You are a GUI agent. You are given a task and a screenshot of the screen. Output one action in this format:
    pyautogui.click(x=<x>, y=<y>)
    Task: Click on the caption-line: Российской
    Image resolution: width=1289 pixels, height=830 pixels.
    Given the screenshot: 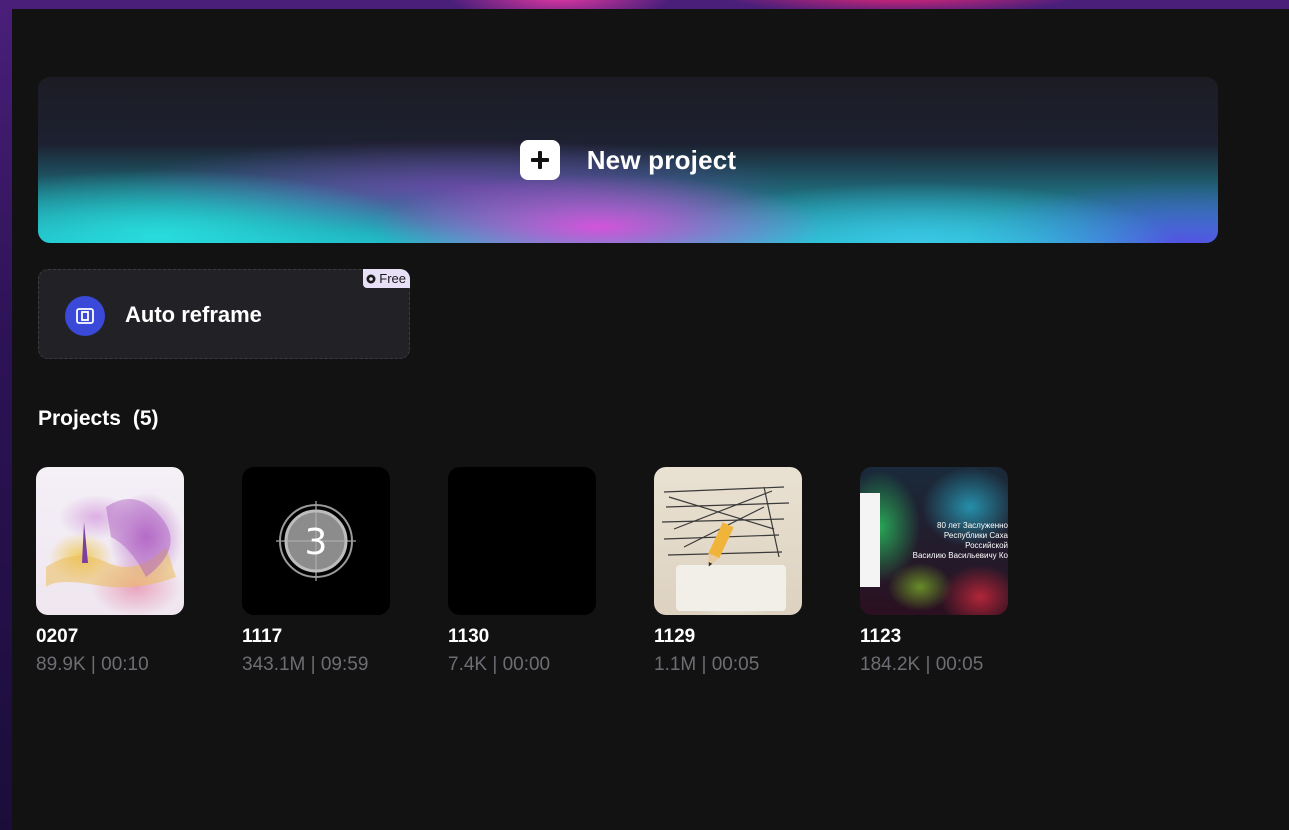 What is the action you would take?
    pyautogui.click(x=986, y=545)
    